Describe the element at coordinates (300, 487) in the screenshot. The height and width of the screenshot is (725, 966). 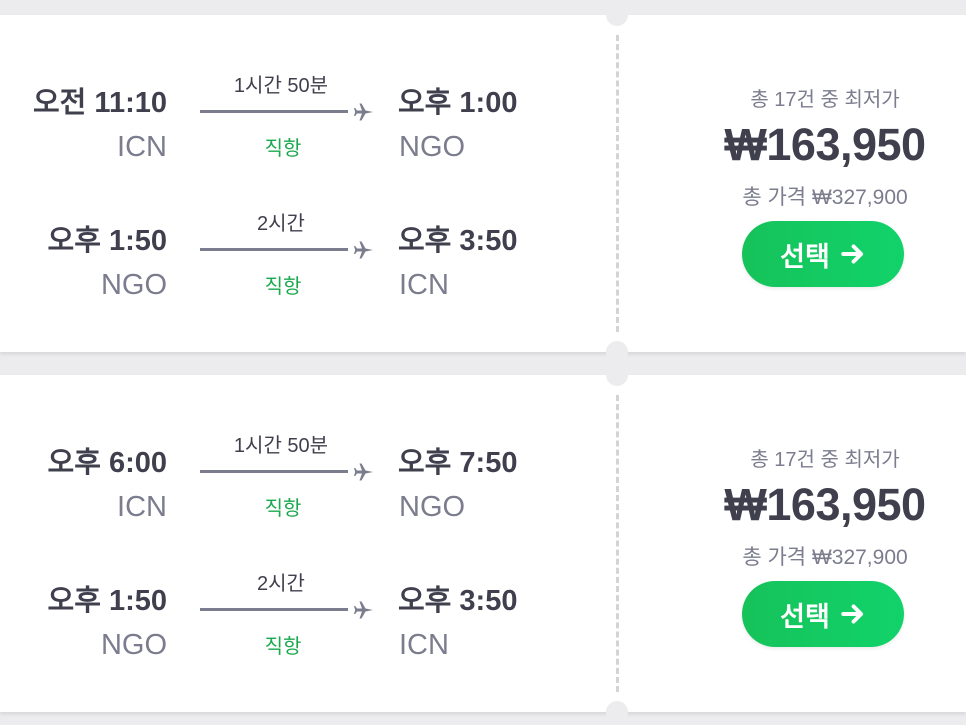
I see `outbound-leg: 오후 6:00 ICN 1시간 50분 직항 오후 7:50 NGO` at that location.